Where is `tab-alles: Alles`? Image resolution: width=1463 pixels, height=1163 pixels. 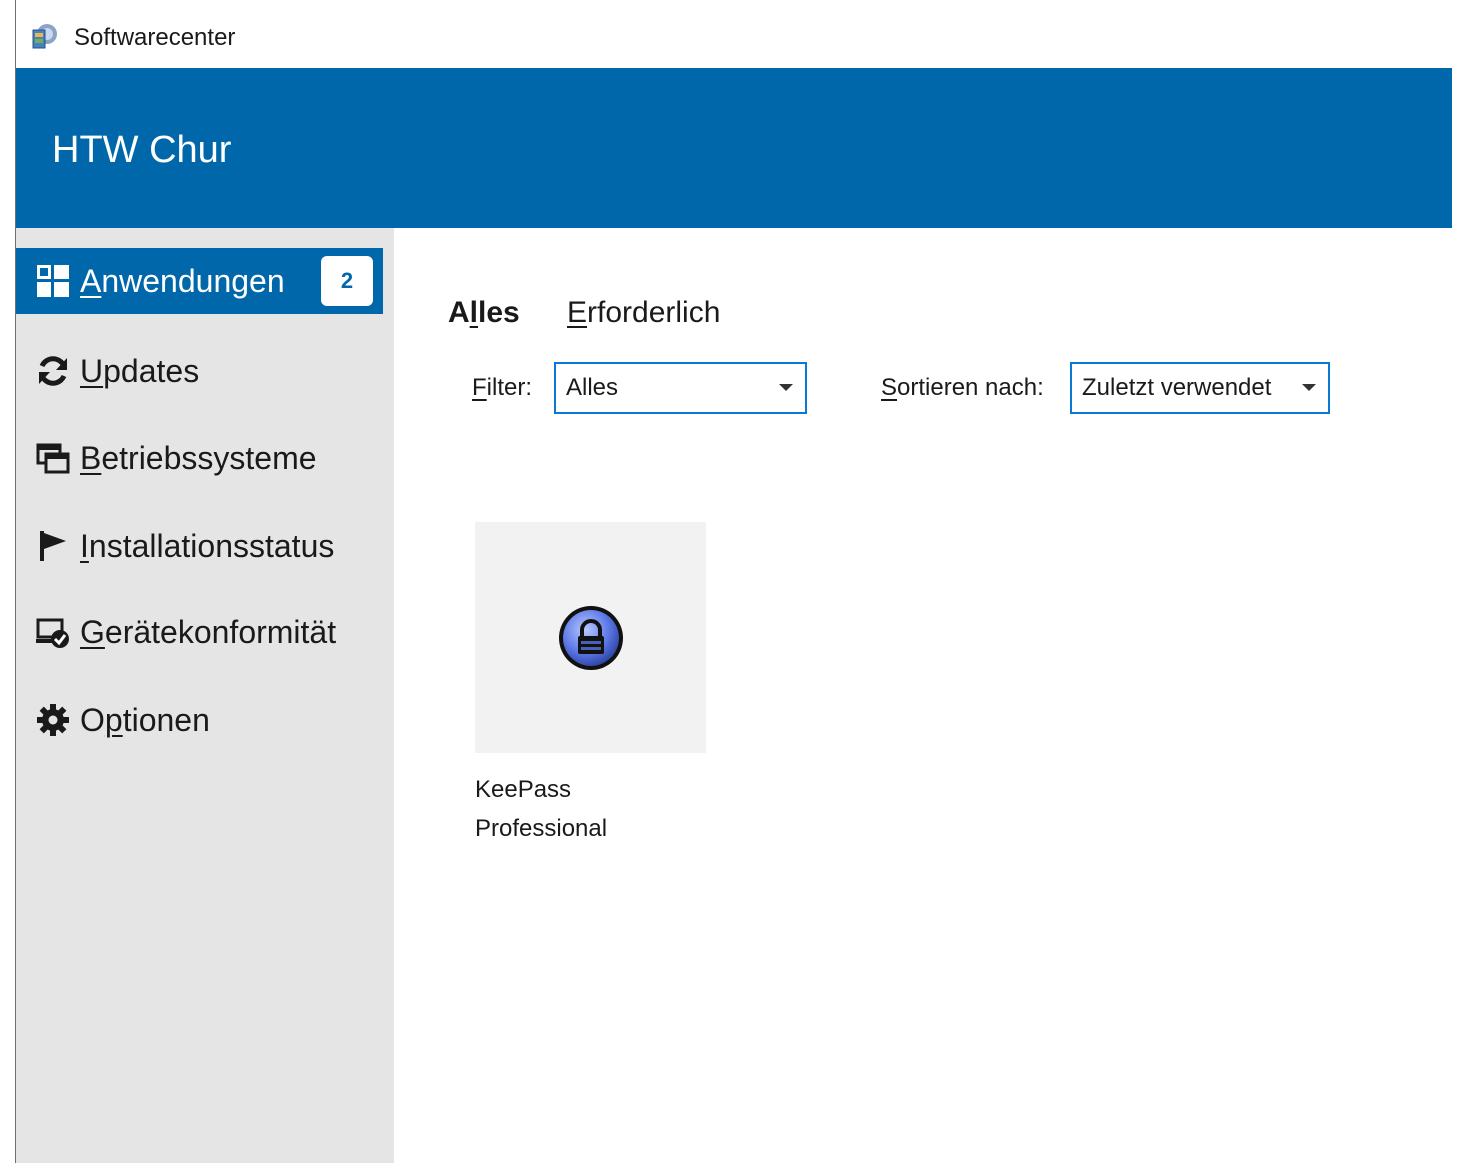 tab-alles: Alles is located at coordinates (484, 313).